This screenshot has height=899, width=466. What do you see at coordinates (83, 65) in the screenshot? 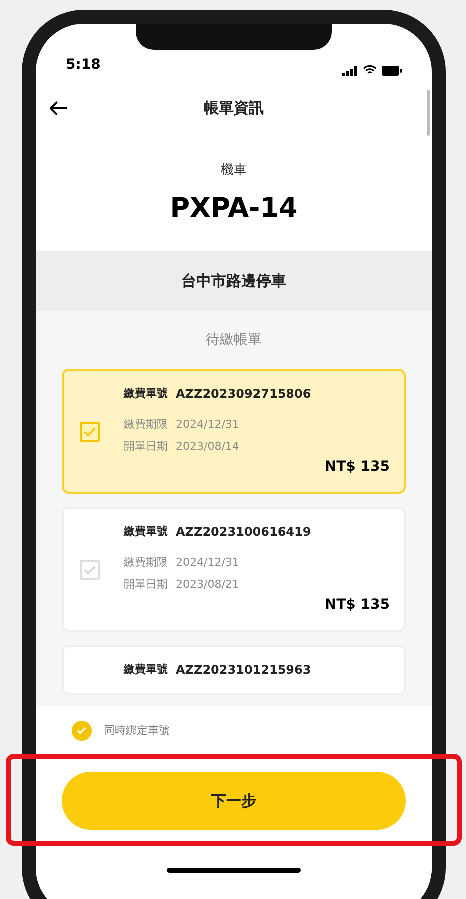
I see `status-time: 5:18` at bounding box center [83, 65].